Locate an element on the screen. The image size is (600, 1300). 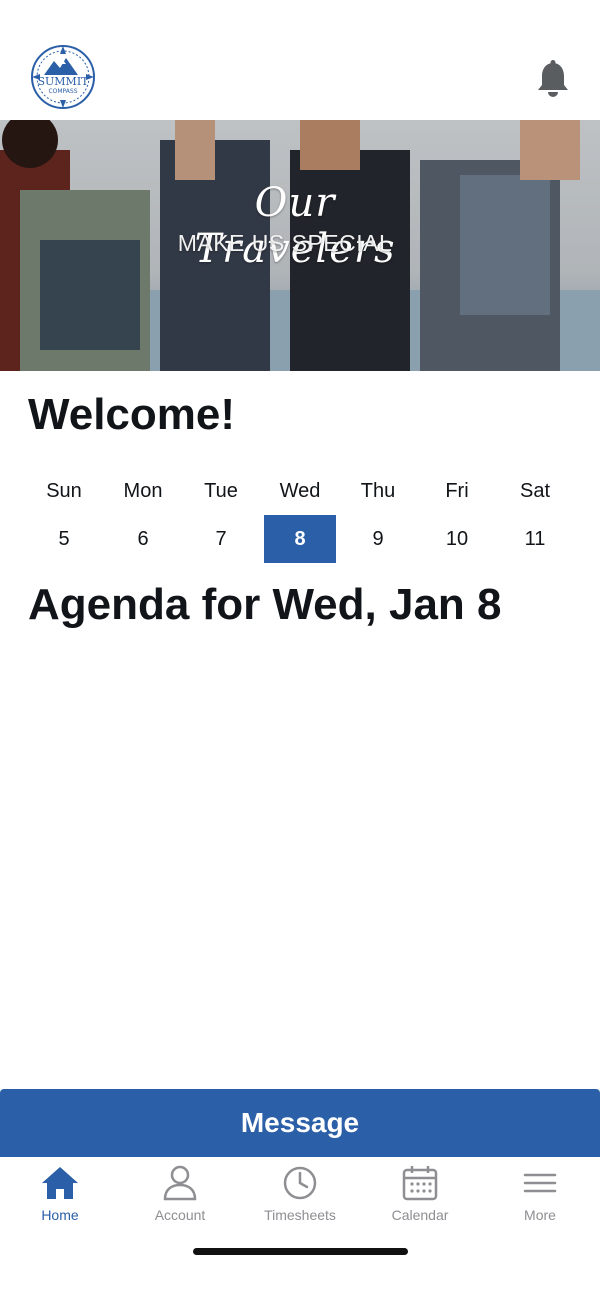
tab-timesheets: Timesheets is located at coordinates (300, 1200).